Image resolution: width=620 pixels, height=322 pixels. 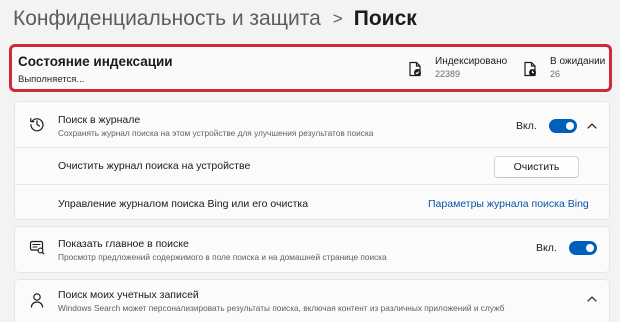 I want to click on search-highlights-toggle-label: Вкл., so click(x=546, y=248).